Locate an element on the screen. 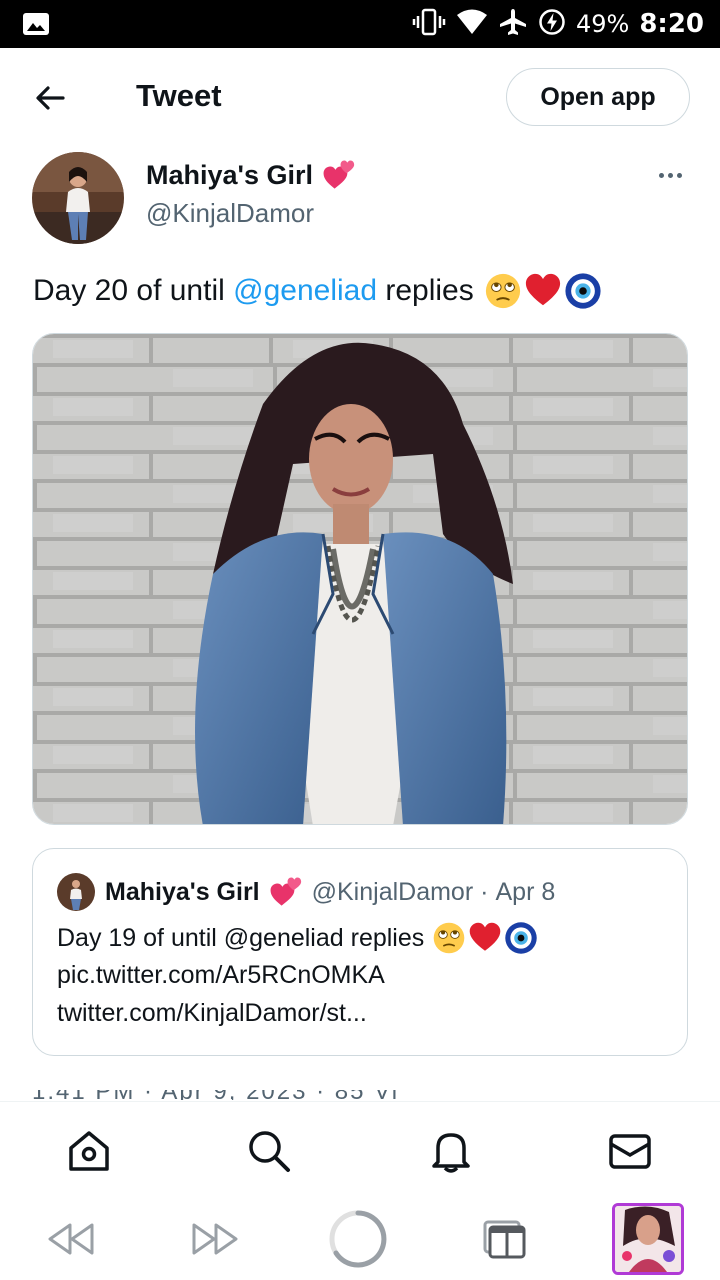 The height and width of the screenshot is (1280, 720). tweet-text-before: Day 20 of until is located at coordinates (133, 290).